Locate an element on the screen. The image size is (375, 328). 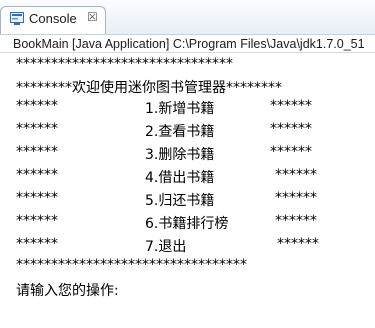
tab-console-label: Console is located at coordinates (53, 18).